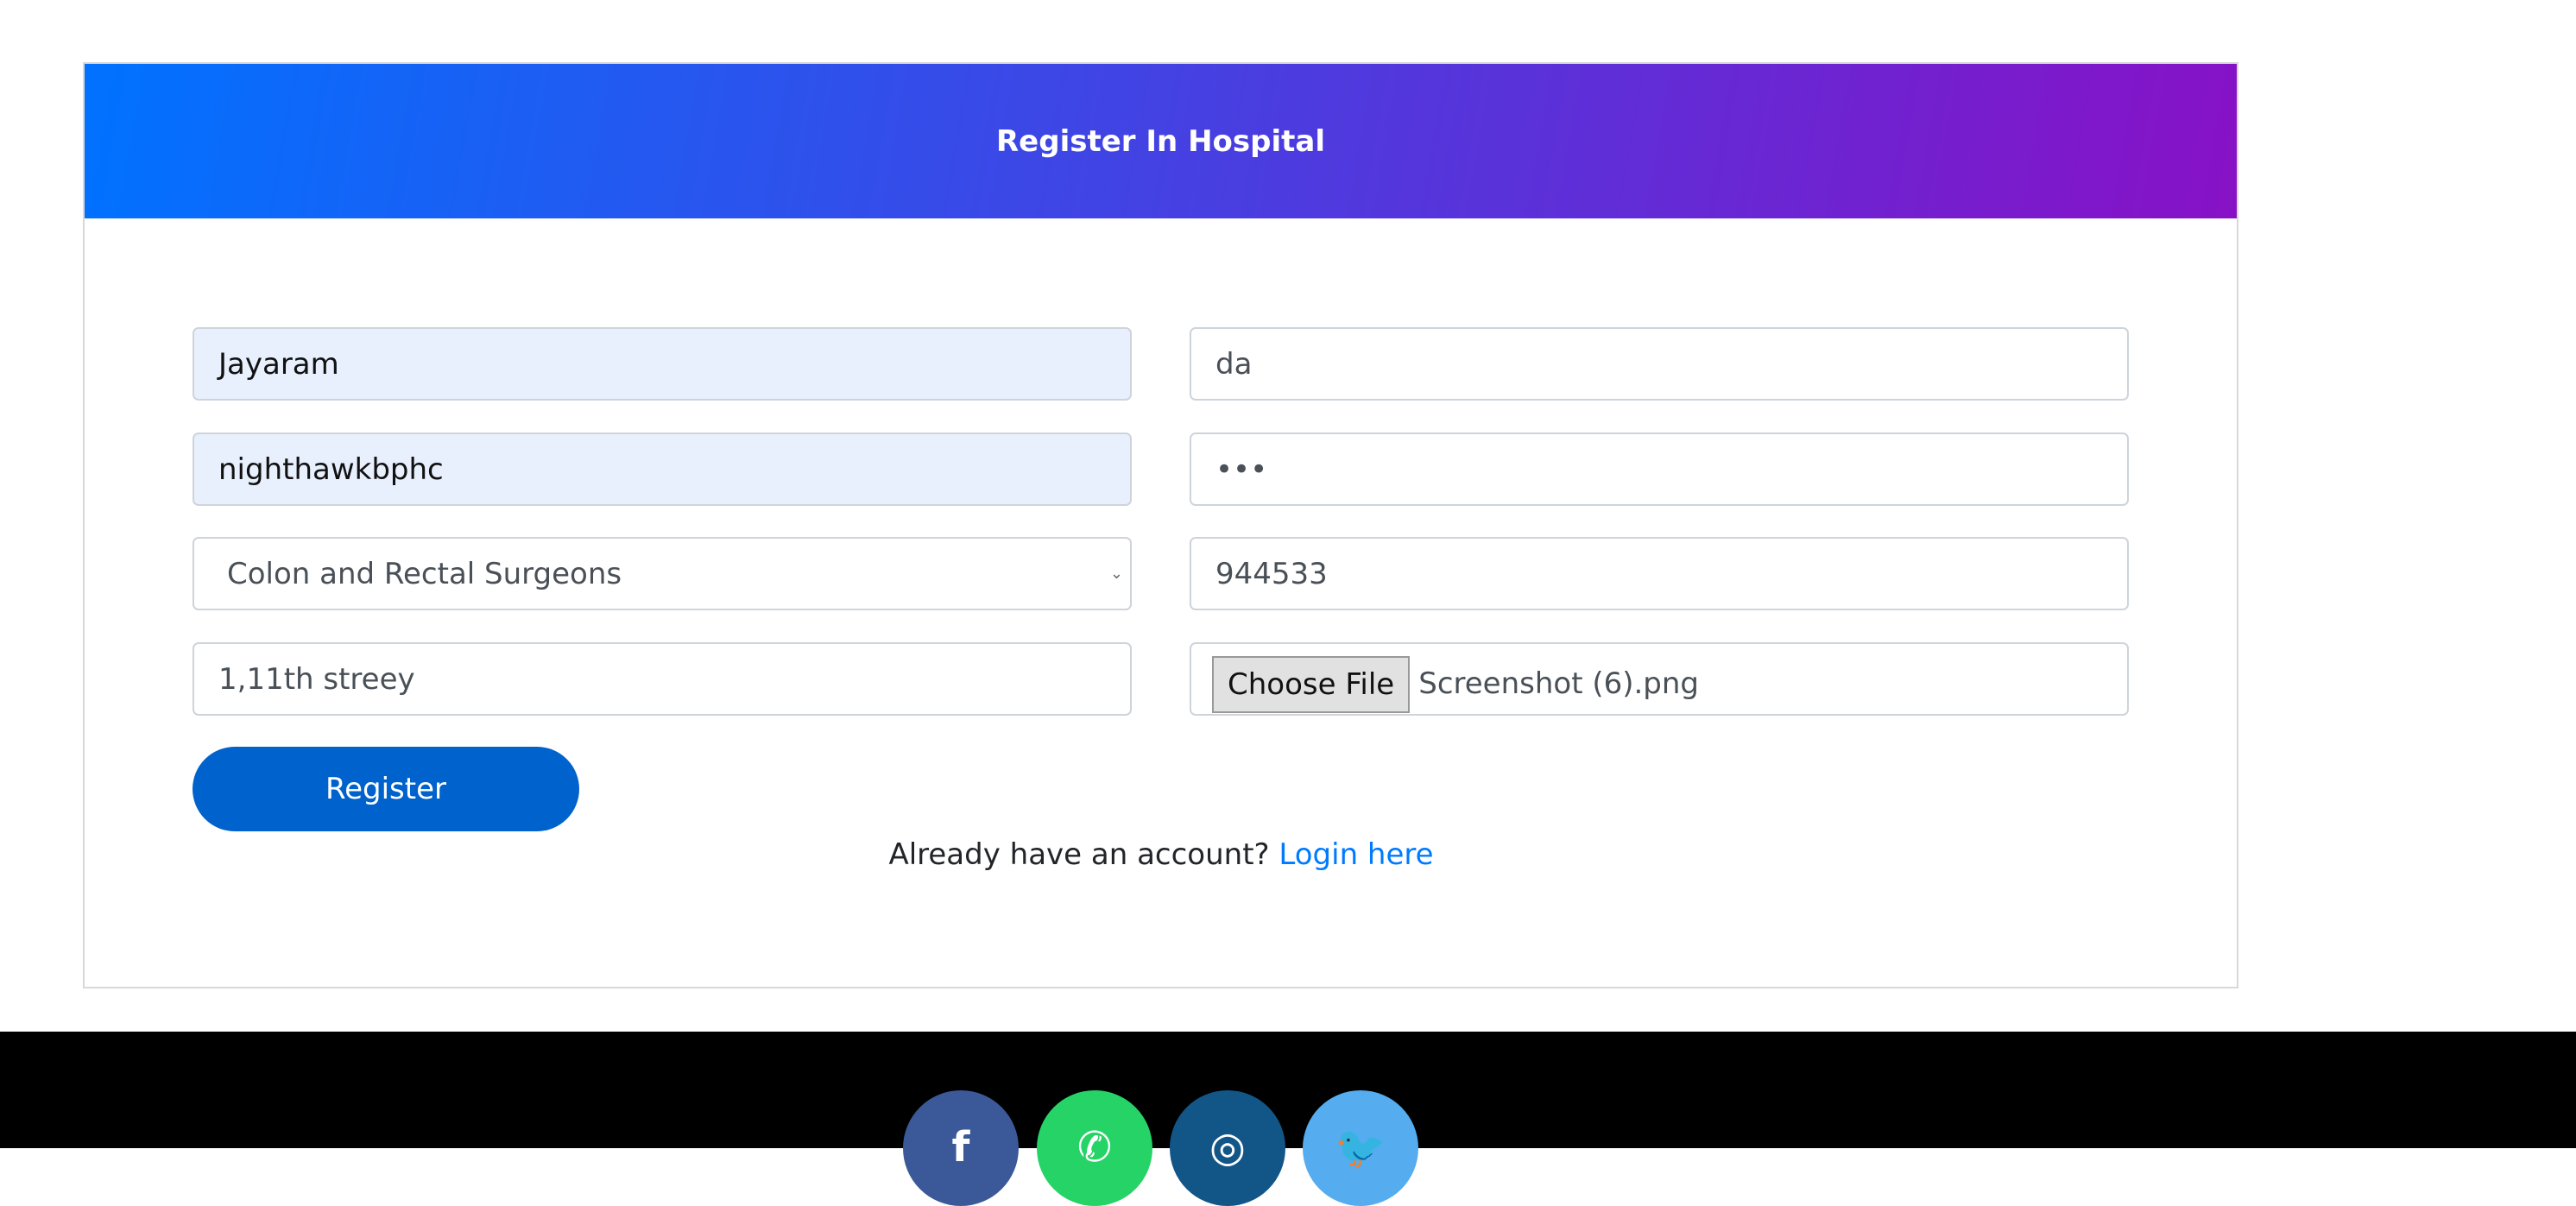  I want to click on specialty-select: Colon and Rectal Surgeons ⌄, so click(662, 573).